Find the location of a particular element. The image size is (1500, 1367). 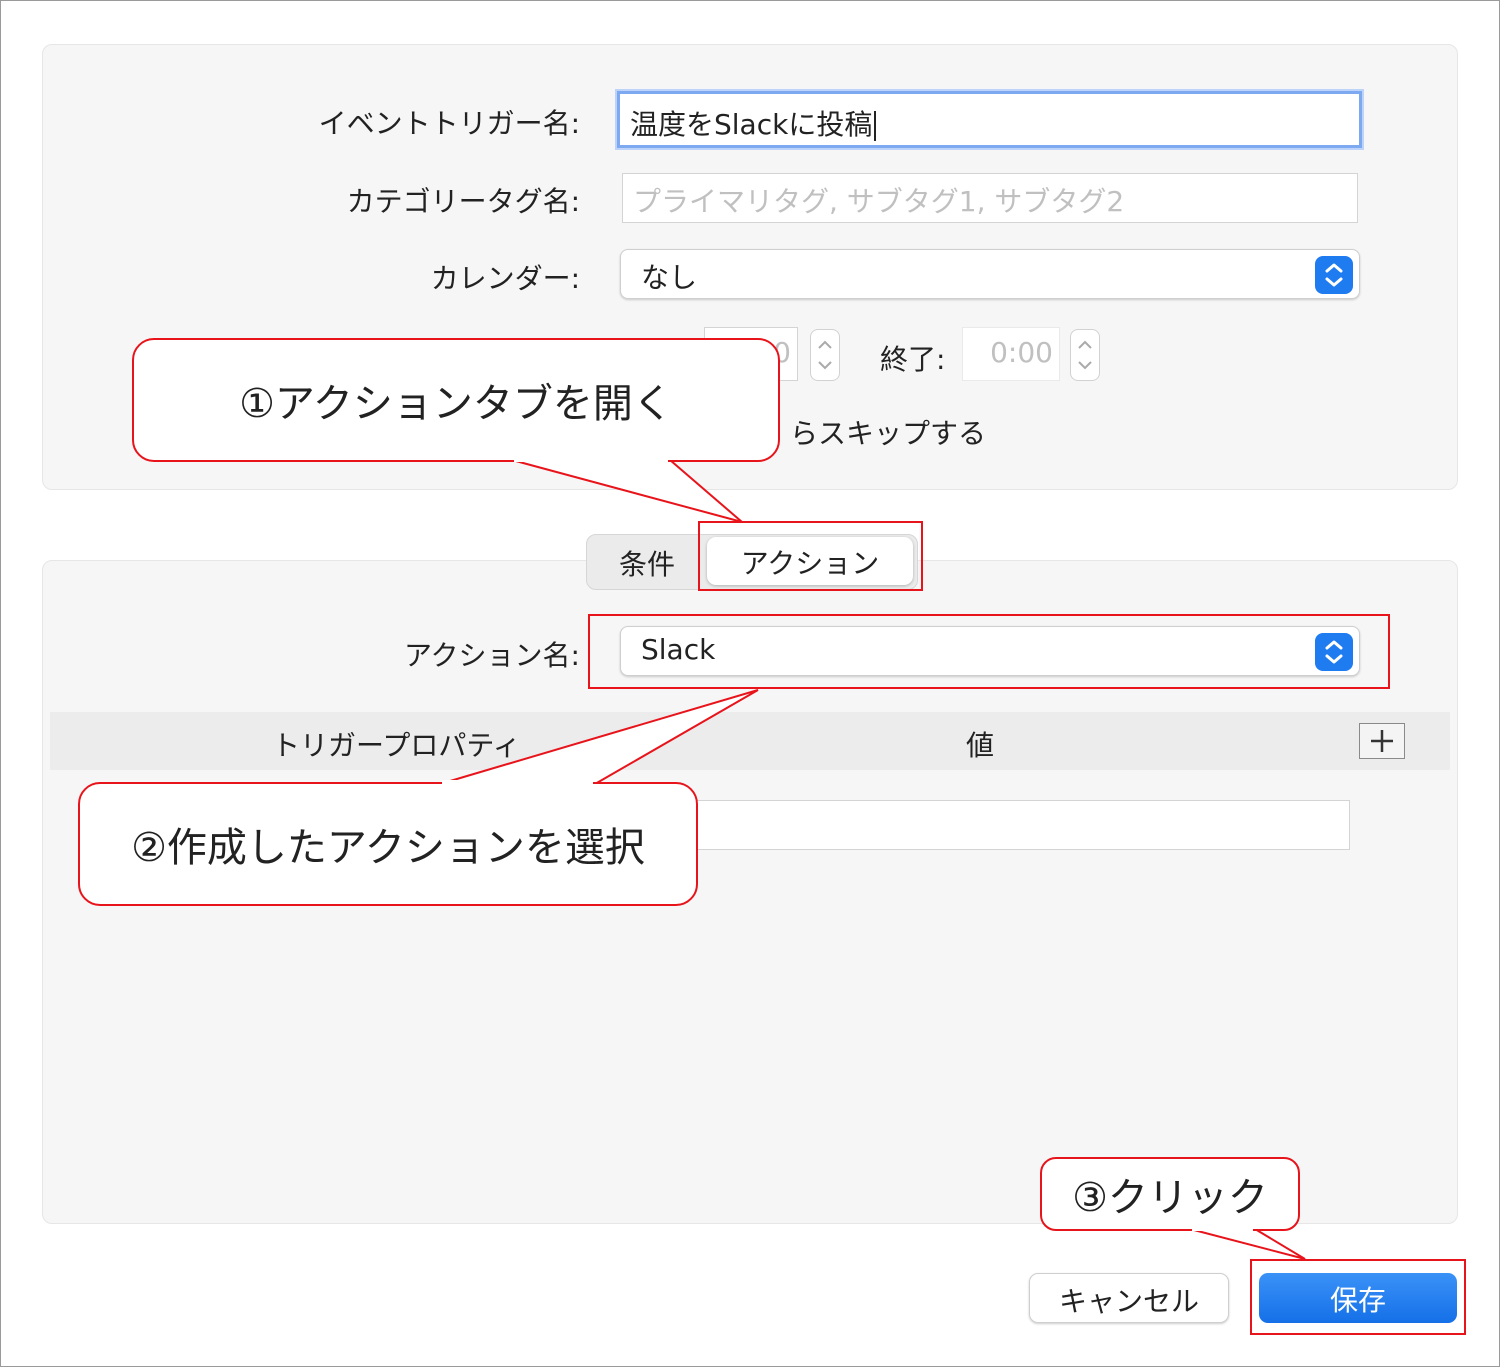

annotation-callout-click: ③クリック is located at coordinates (1170, 1194).